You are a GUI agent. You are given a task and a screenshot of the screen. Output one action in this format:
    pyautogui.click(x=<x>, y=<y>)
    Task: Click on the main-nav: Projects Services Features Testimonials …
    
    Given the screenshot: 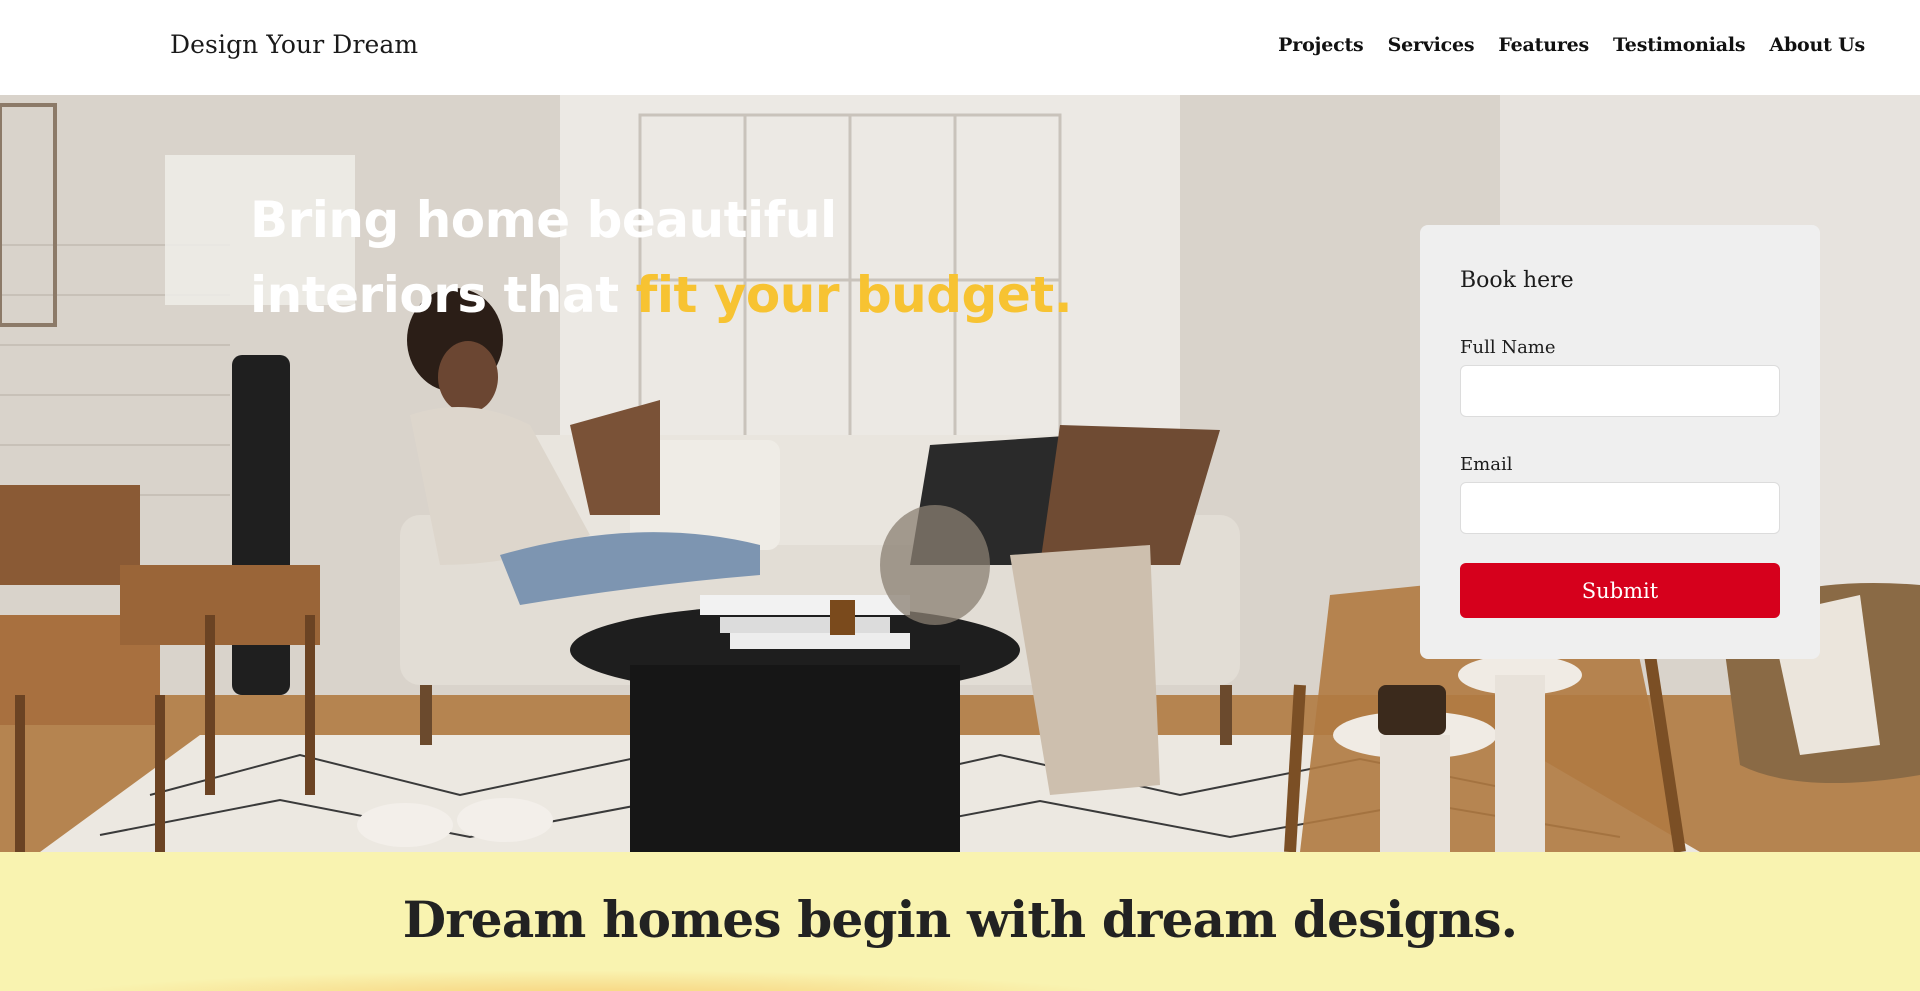 What is the action you would take?
    pyautogui.click(x=1559, y=45)
    